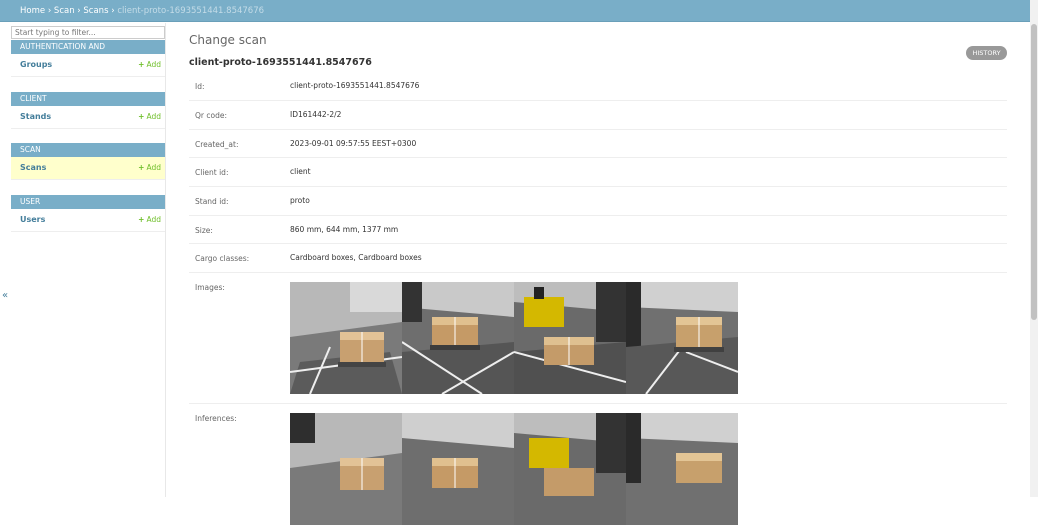 This screenshot has height=525, width=1038. I want to click on object-title: client-proto-1693551441.8547676, so click(280, 62).